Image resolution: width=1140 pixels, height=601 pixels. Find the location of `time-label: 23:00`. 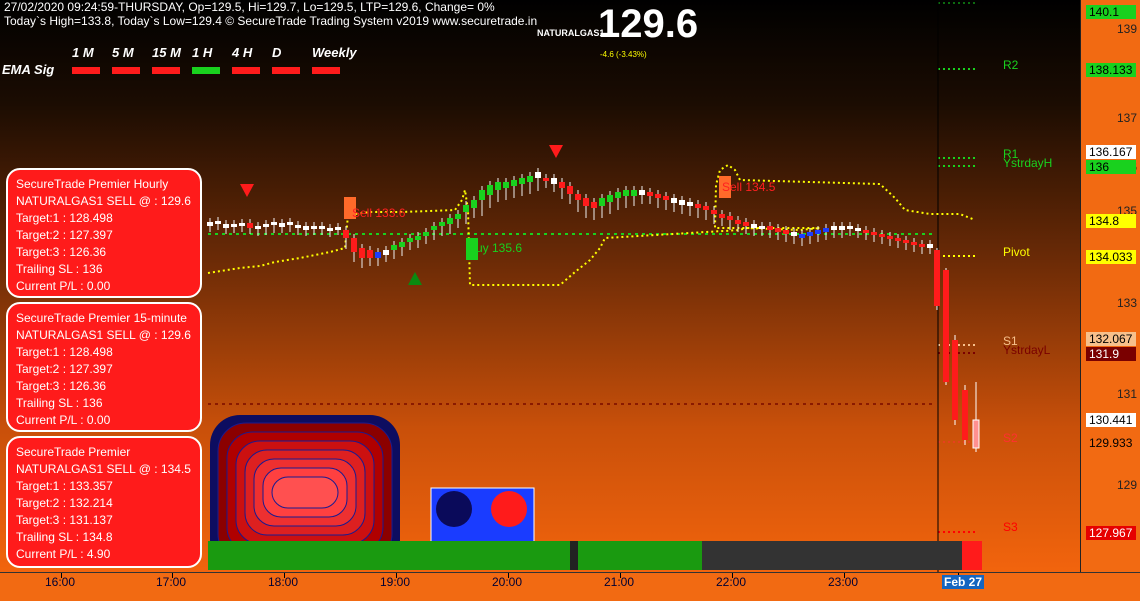

time-label: 23:00 is located at coordinates (843, 582).